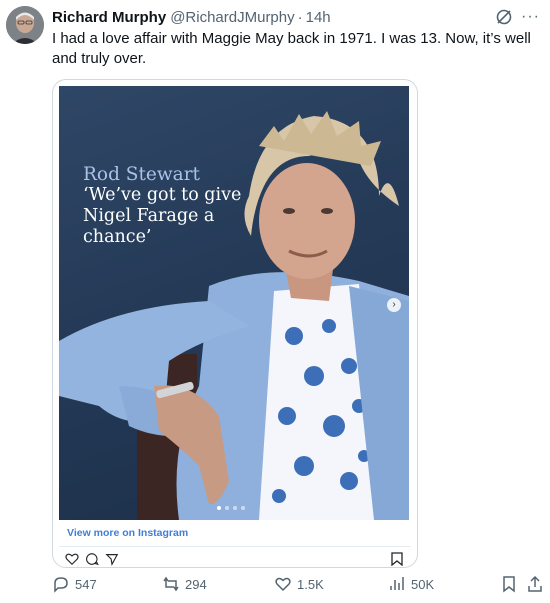  What do you see at coordinates (127, 533) in the screenshot?
I see `view-more-link: View more on Instagram` at bounding box center [127, 533].